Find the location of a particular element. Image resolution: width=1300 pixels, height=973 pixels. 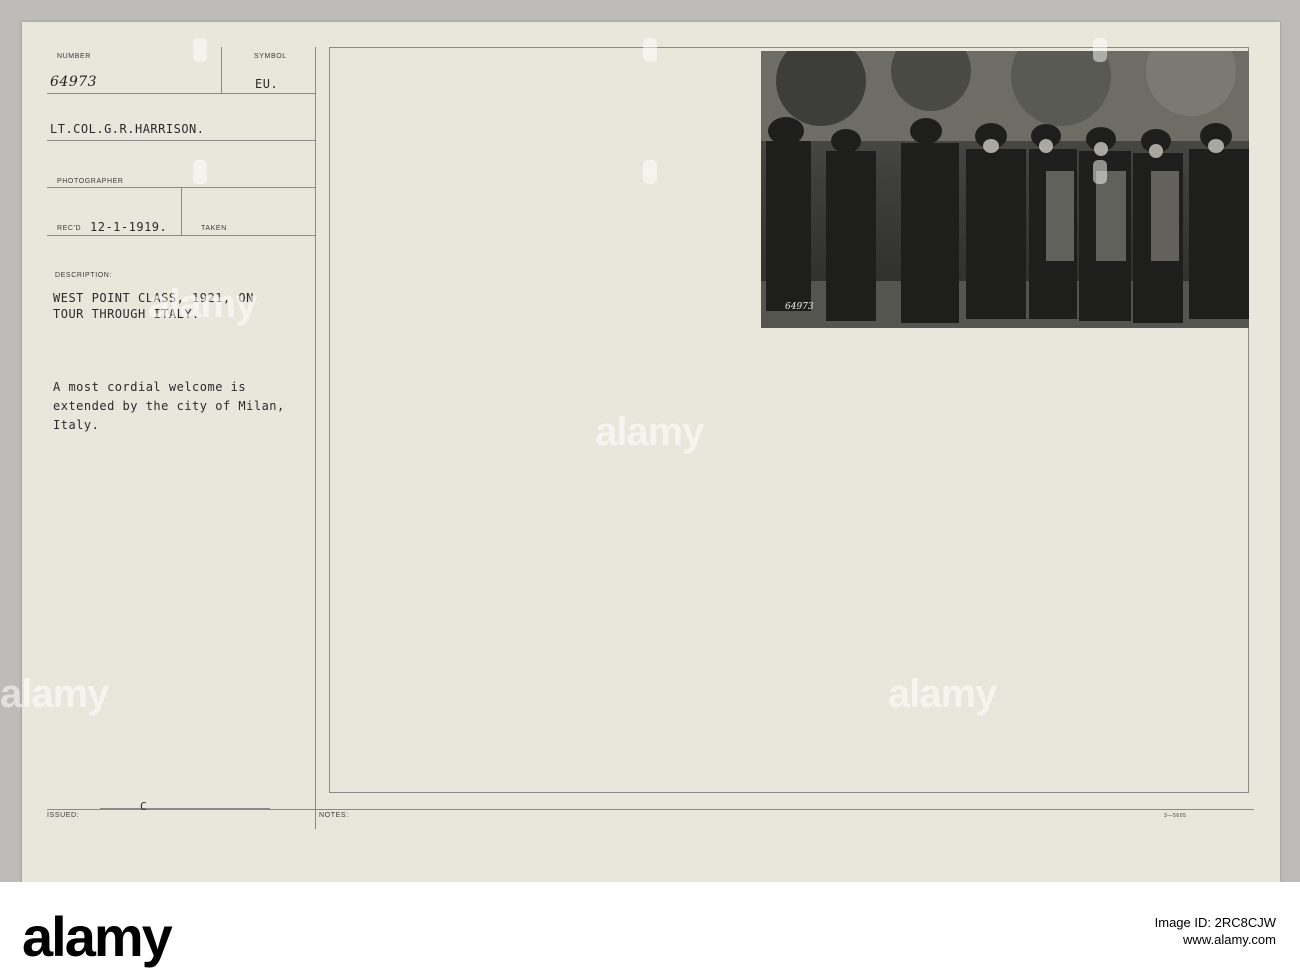

recd-value: 12-1-1919. is located at coordinates (129, 227).